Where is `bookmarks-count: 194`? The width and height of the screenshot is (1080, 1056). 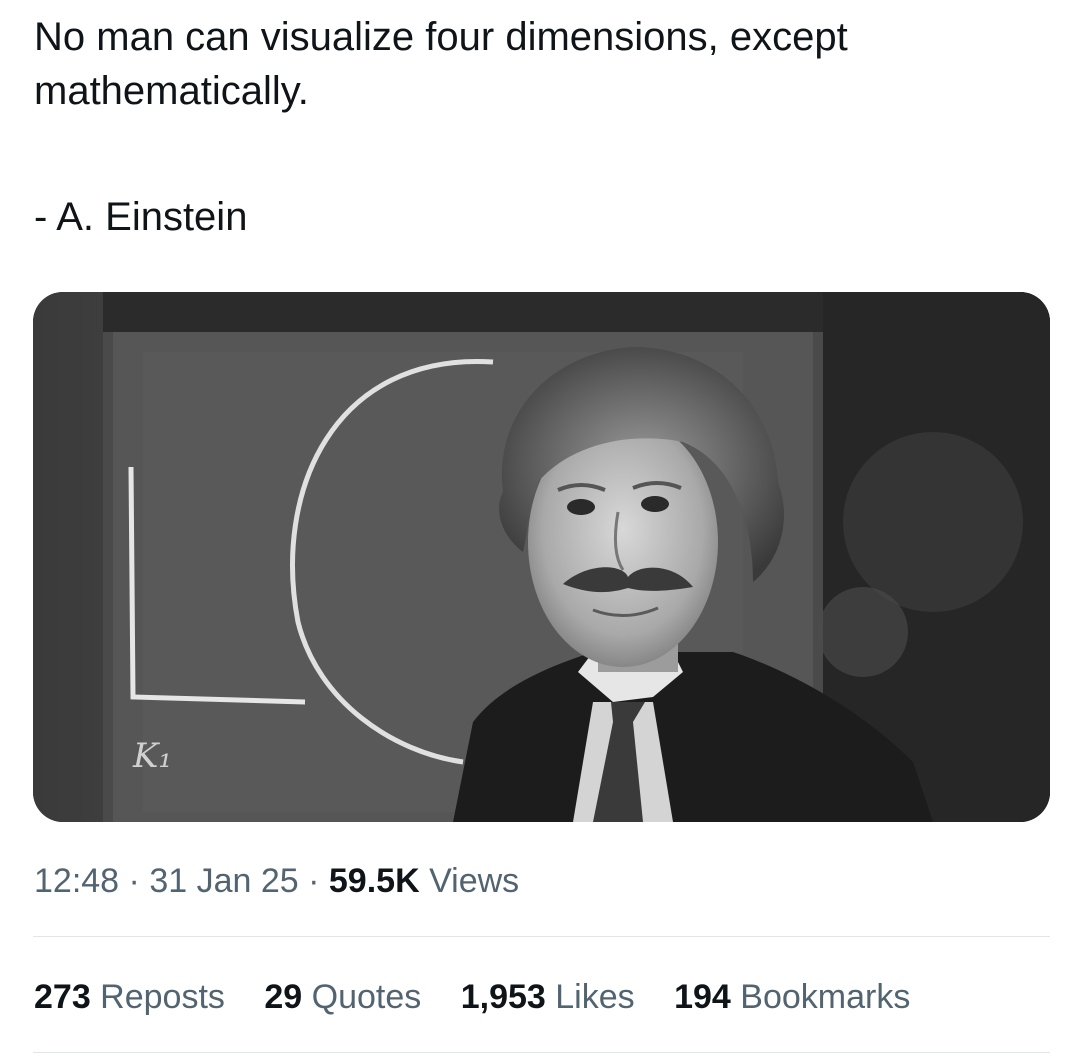
bookmarks-count: 194 is located at coordinates (702, 997).